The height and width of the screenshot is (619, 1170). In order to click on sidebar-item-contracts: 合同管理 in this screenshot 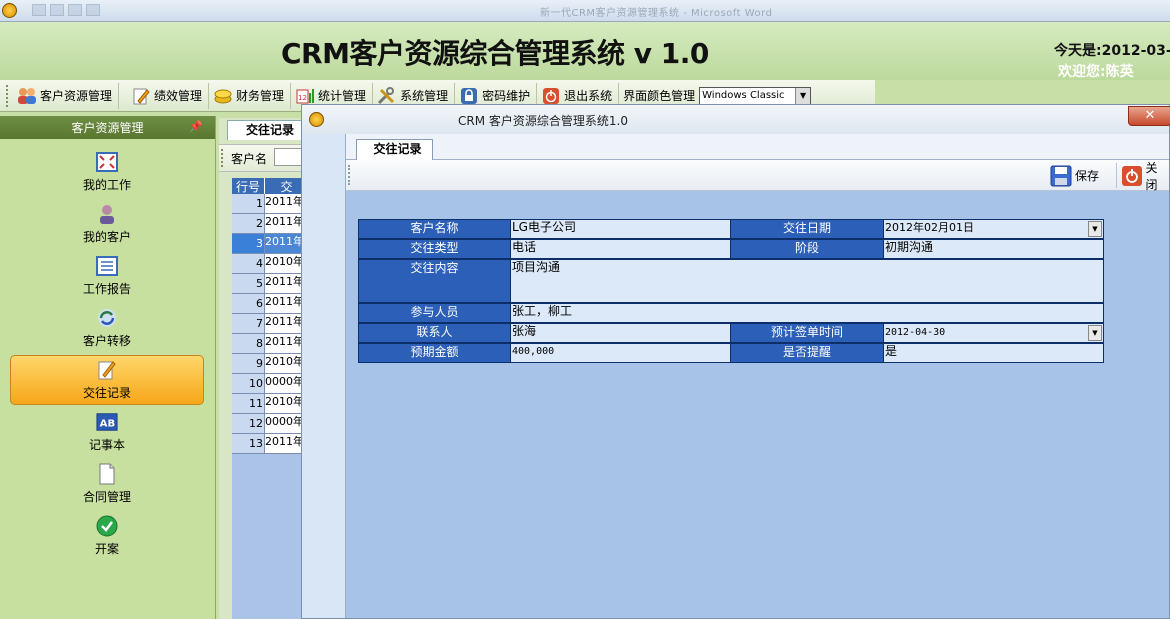, I will do `click(107, 484)`.